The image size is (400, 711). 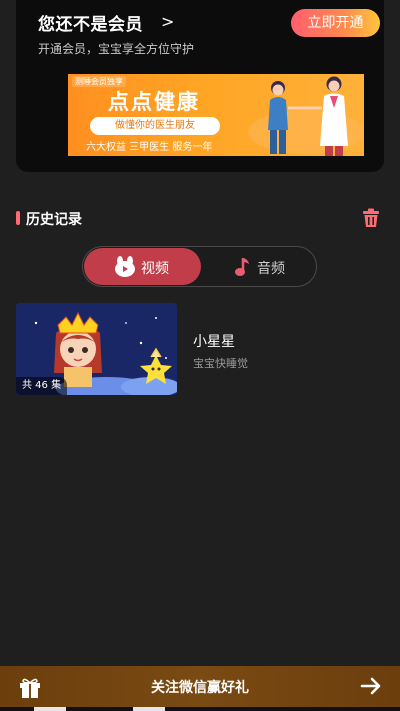 I want to click on tab-video: 视频, so click(x=142, y=266).